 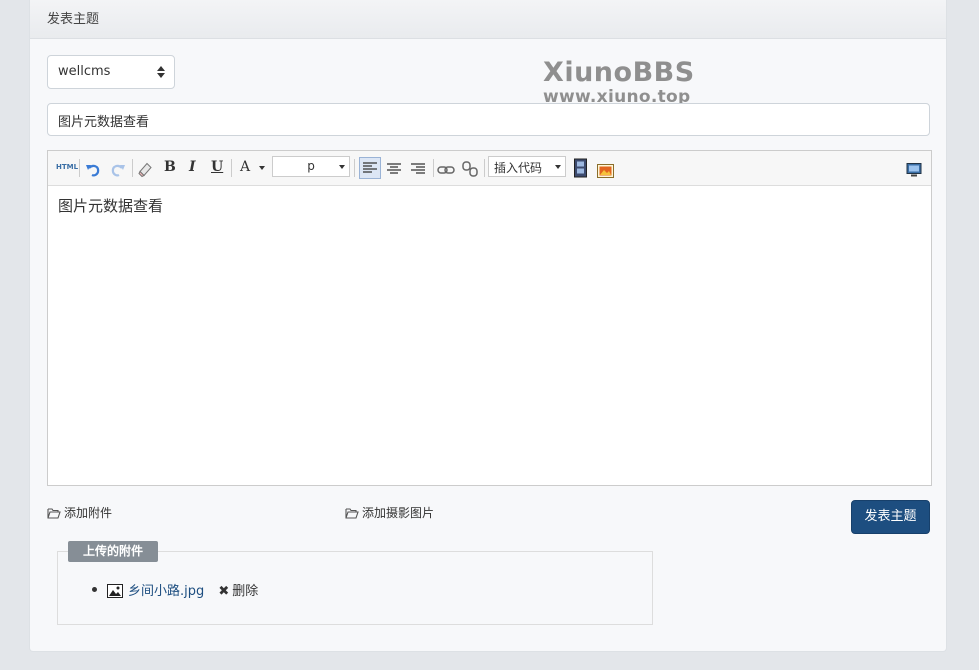 I want to click on font-size-value: p, so click(x=311, y=166).